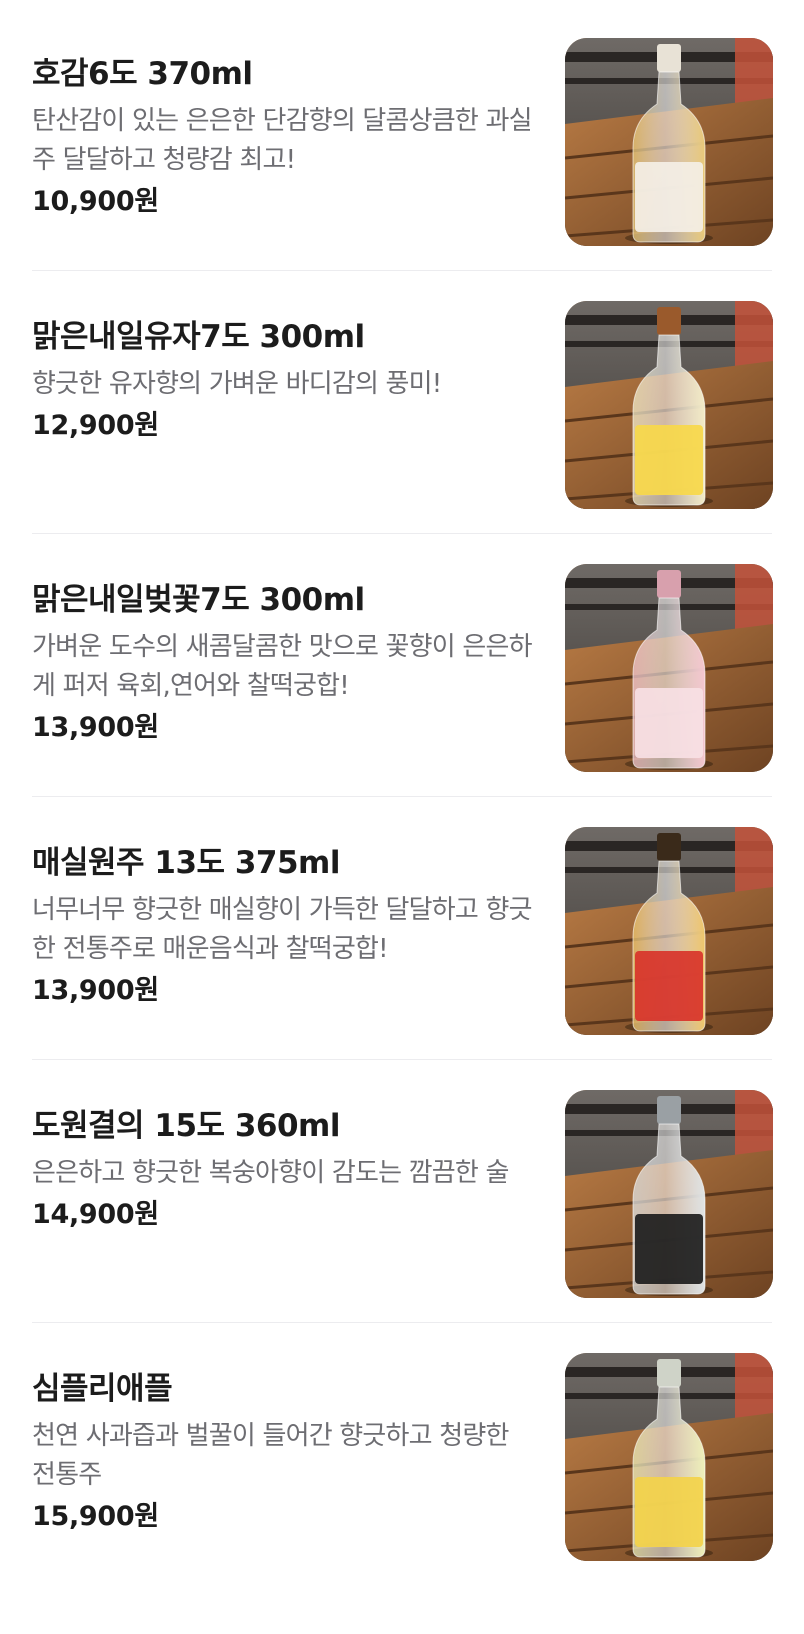  I want to click on menu-item-price: 10,900원, so click(95, 201).